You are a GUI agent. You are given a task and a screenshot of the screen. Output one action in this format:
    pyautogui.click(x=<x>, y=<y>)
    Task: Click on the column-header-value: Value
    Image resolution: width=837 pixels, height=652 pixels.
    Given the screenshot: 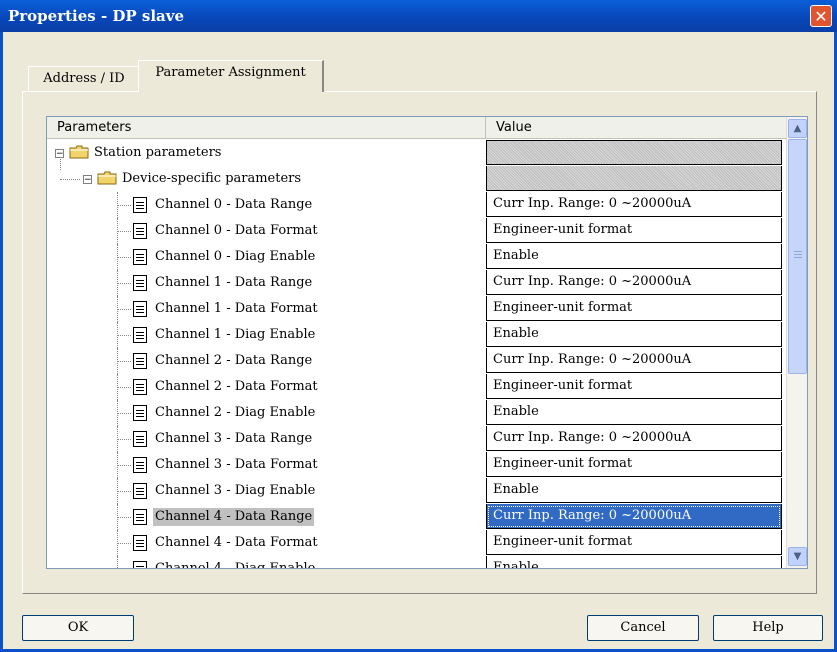 What is the action you would take?
    pyautogui.click(x=636, y=128)
    